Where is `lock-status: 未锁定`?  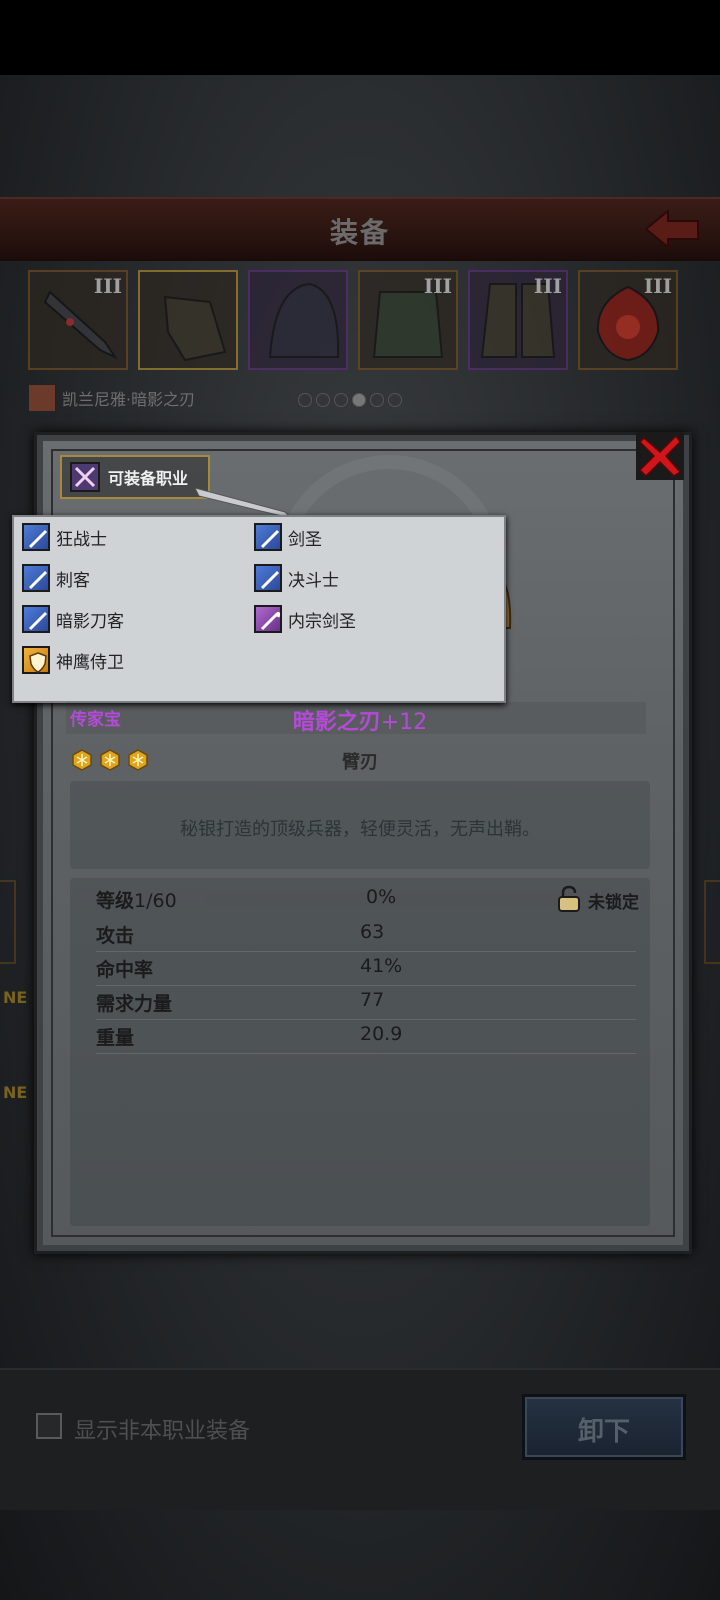 lock-status: 未锁定 is located at coordinates (613, 900).